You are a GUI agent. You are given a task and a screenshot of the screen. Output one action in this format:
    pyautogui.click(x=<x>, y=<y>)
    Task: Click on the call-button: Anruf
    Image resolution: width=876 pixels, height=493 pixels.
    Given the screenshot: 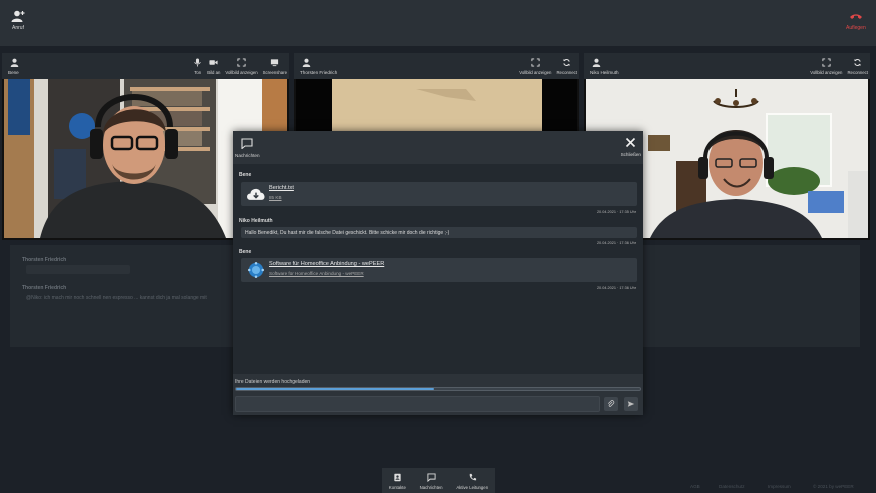 What is the action you would take?
    pyautogui.click(x=18, y=20)
    